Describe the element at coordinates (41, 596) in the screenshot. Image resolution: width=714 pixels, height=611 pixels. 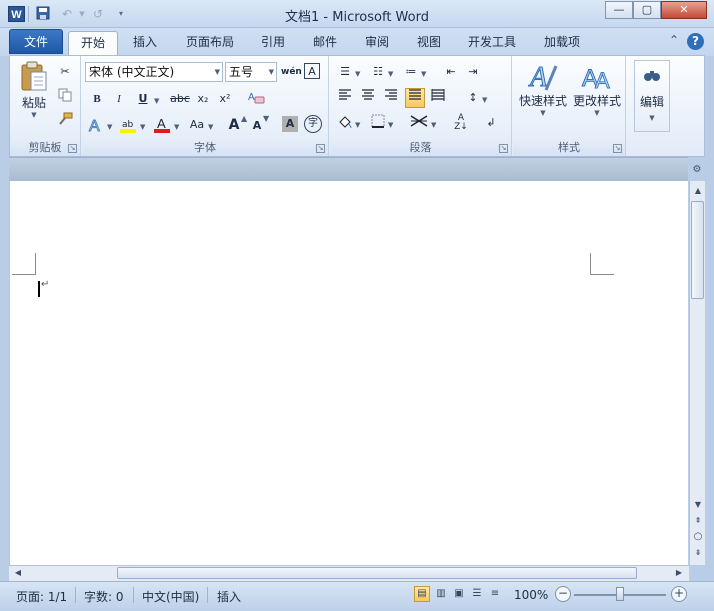
I see `page-count: 页面: 1/1` at that location.